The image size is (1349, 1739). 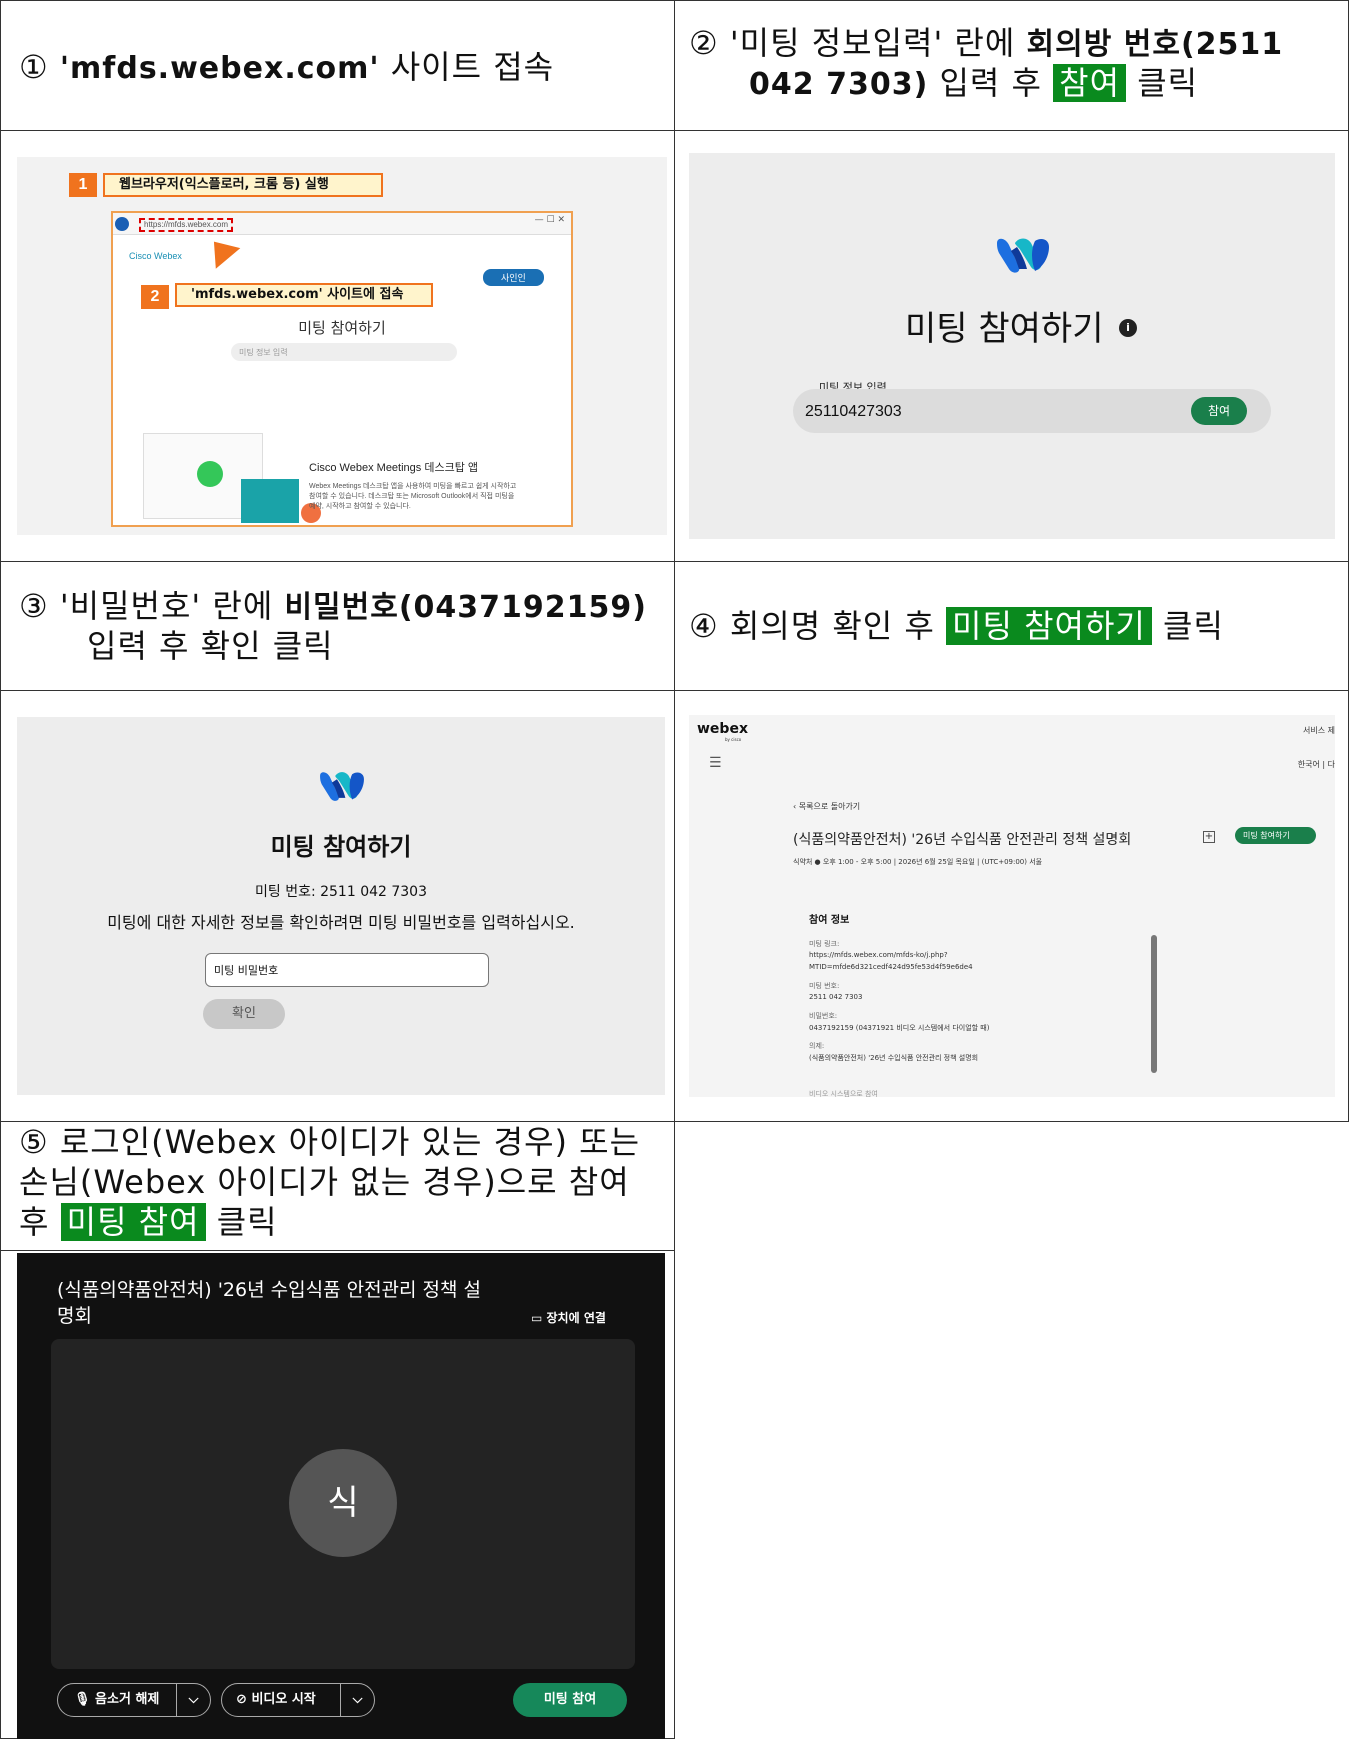 What do you see at coordinates (393, 468) in the screenshot?
I see `app-title: Cisco Webex Meetings 데스크탑 앱` at bounding box center [393, 468].